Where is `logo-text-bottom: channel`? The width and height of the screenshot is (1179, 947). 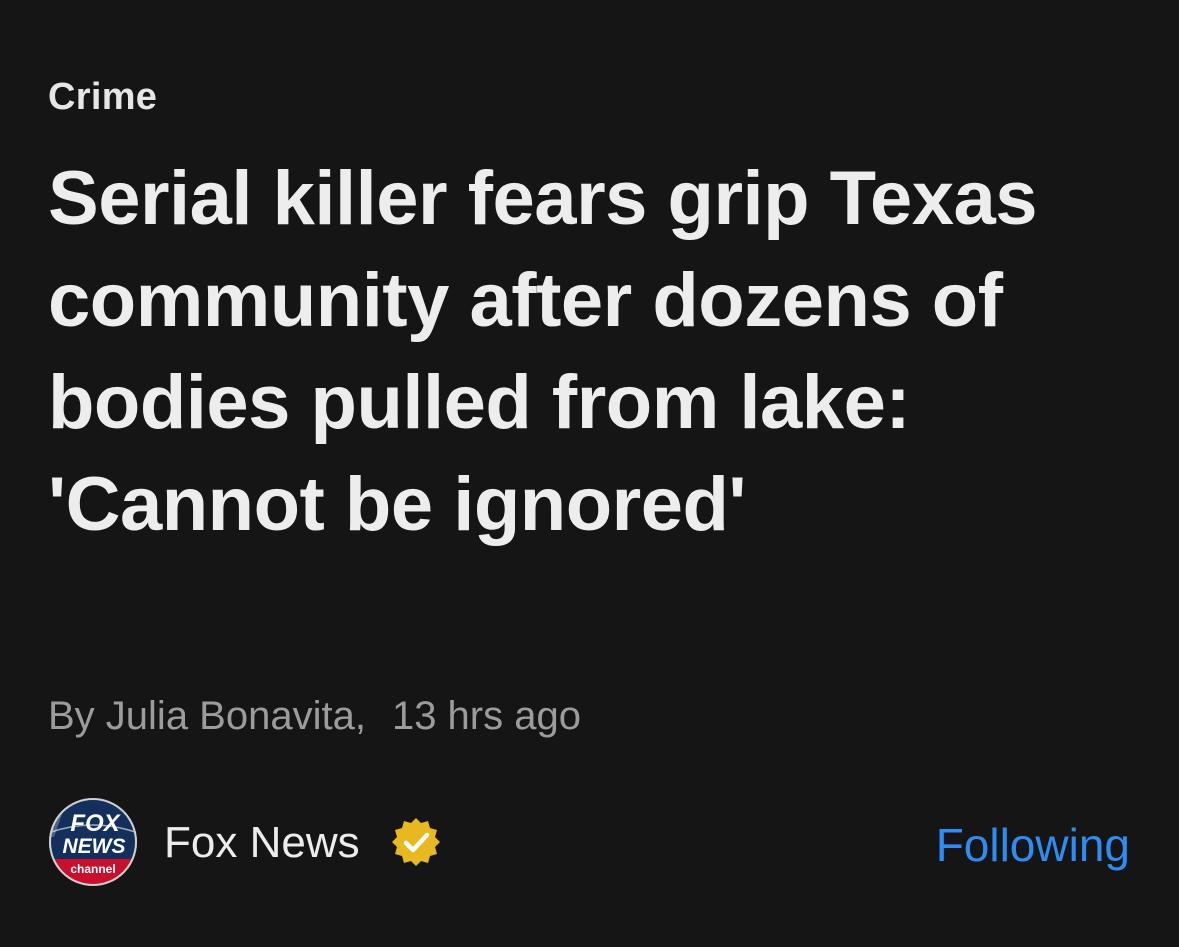
logo-text-bottom: channel is located at coordinates (92, 869).